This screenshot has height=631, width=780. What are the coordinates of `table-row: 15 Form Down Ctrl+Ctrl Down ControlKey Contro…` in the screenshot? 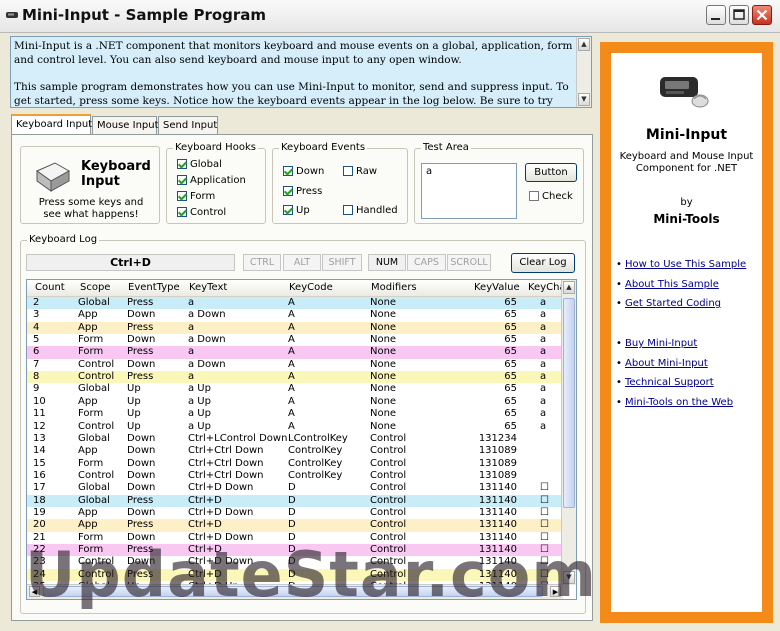 It's located at (295, 464).